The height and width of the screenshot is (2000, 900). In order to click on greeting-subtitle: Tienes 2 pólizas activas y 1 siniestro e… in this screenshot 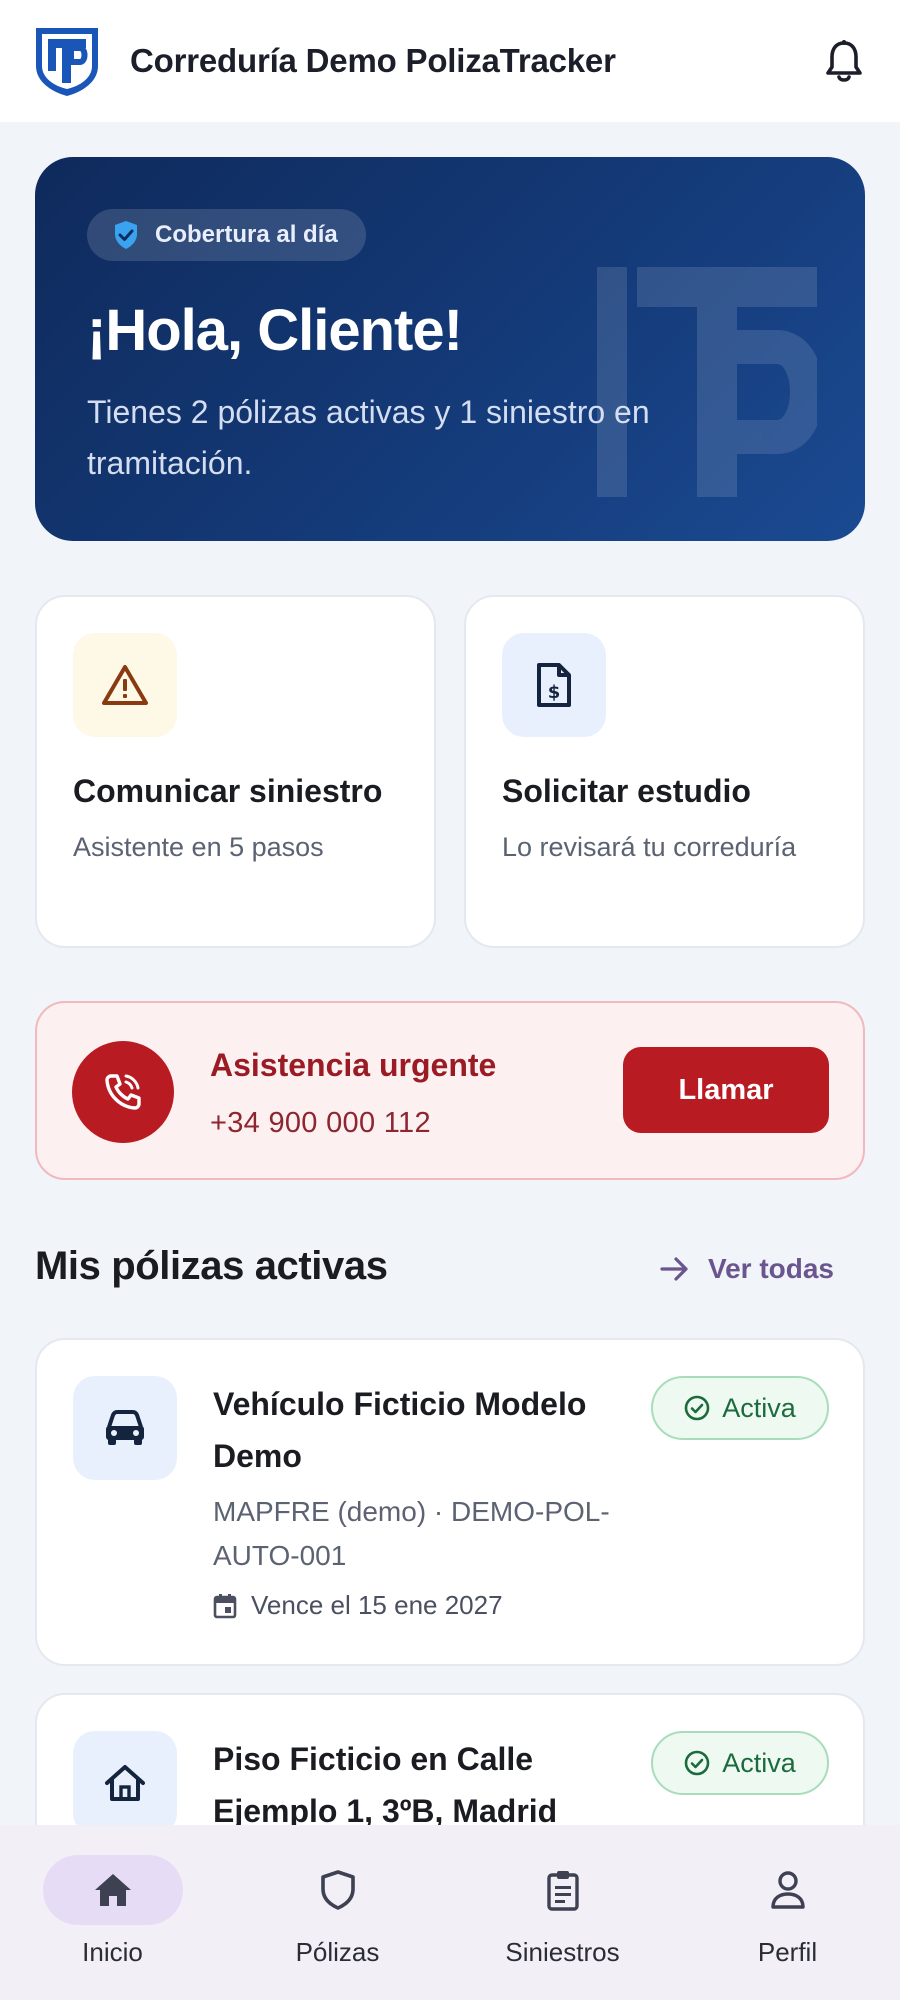, I will do `click(368, 437)`.